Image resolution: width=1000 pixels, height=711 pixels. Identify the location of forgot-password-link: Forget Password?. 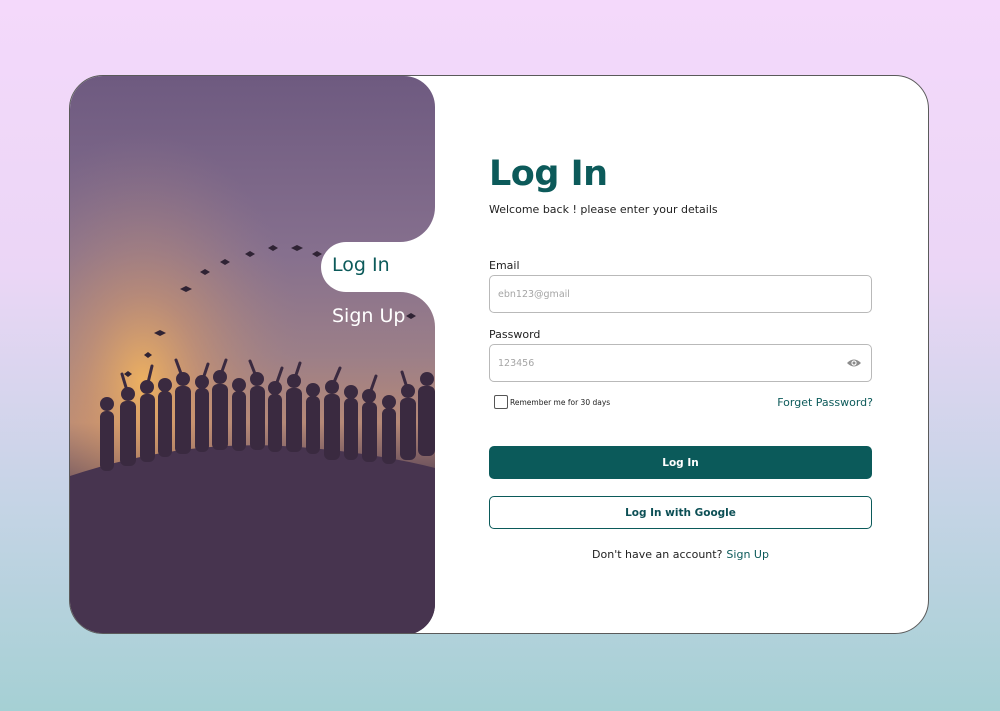
(825, 402).